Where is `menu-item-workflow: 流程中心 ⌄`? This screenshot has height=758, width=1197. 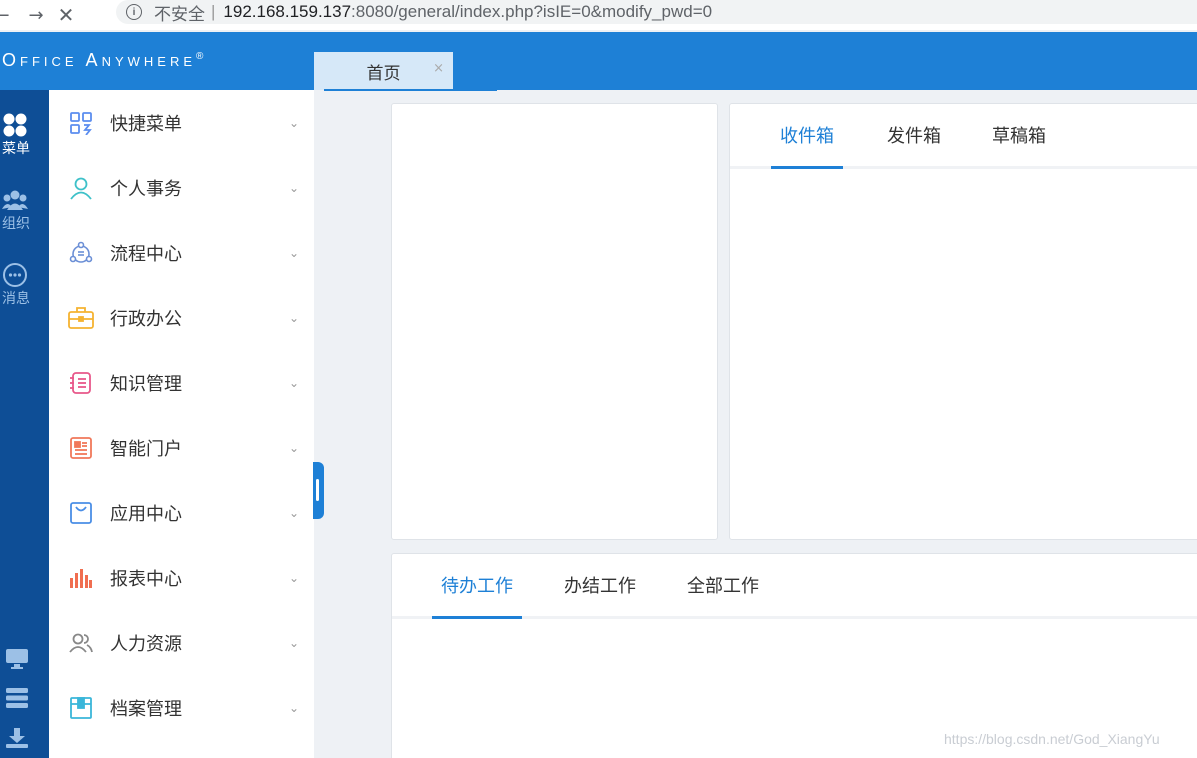
menu-item-workflow: 流程中心 ⌄ is located at coordinates (181, 252).